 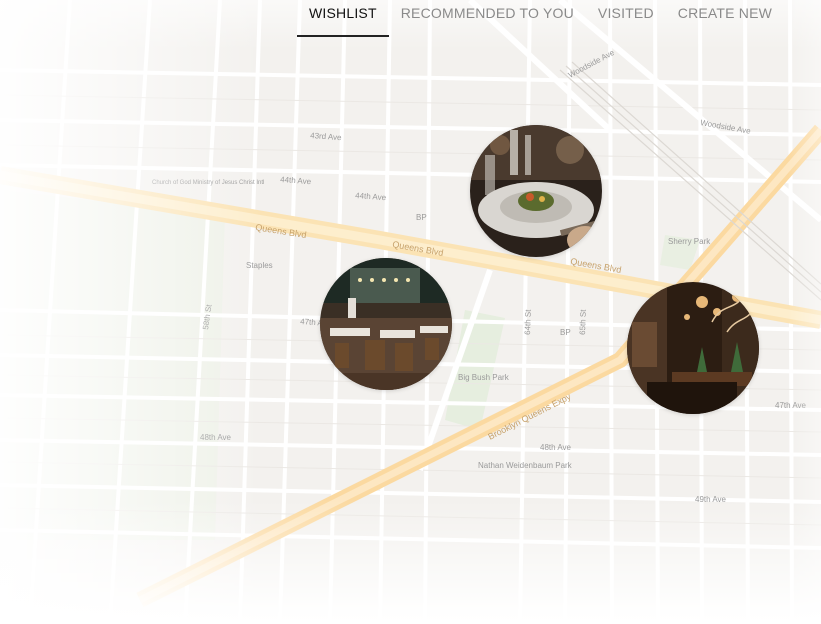 I want to click on bp-label-2: BP, so click(x=565, y=332).